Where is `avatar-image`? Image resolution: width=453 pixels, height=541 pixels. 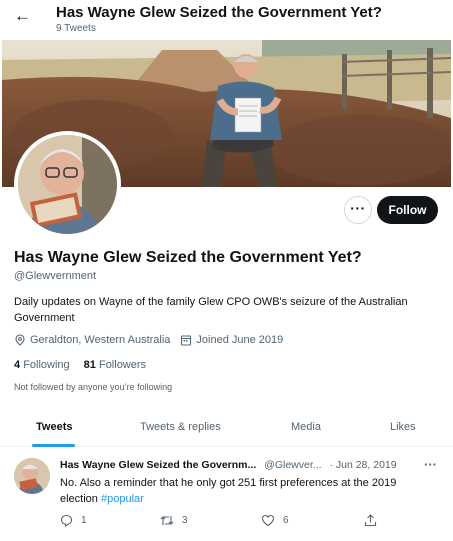 avatar-image is located at coordinates (67, 184).